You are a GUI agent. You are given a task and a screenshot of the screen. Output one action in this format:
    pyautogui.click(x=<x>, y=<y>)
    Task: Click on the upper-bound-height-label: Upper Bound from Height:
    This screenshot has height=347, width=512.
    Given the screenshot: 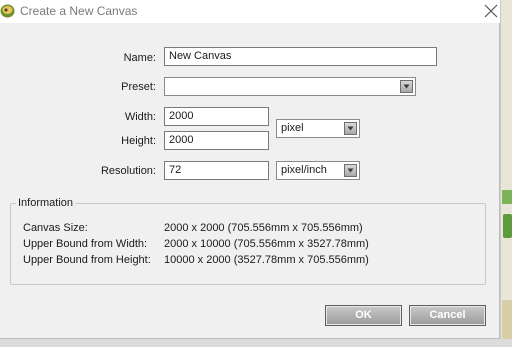 What is the action you would take?
    pyautogui.click(x=87, y=260)
    